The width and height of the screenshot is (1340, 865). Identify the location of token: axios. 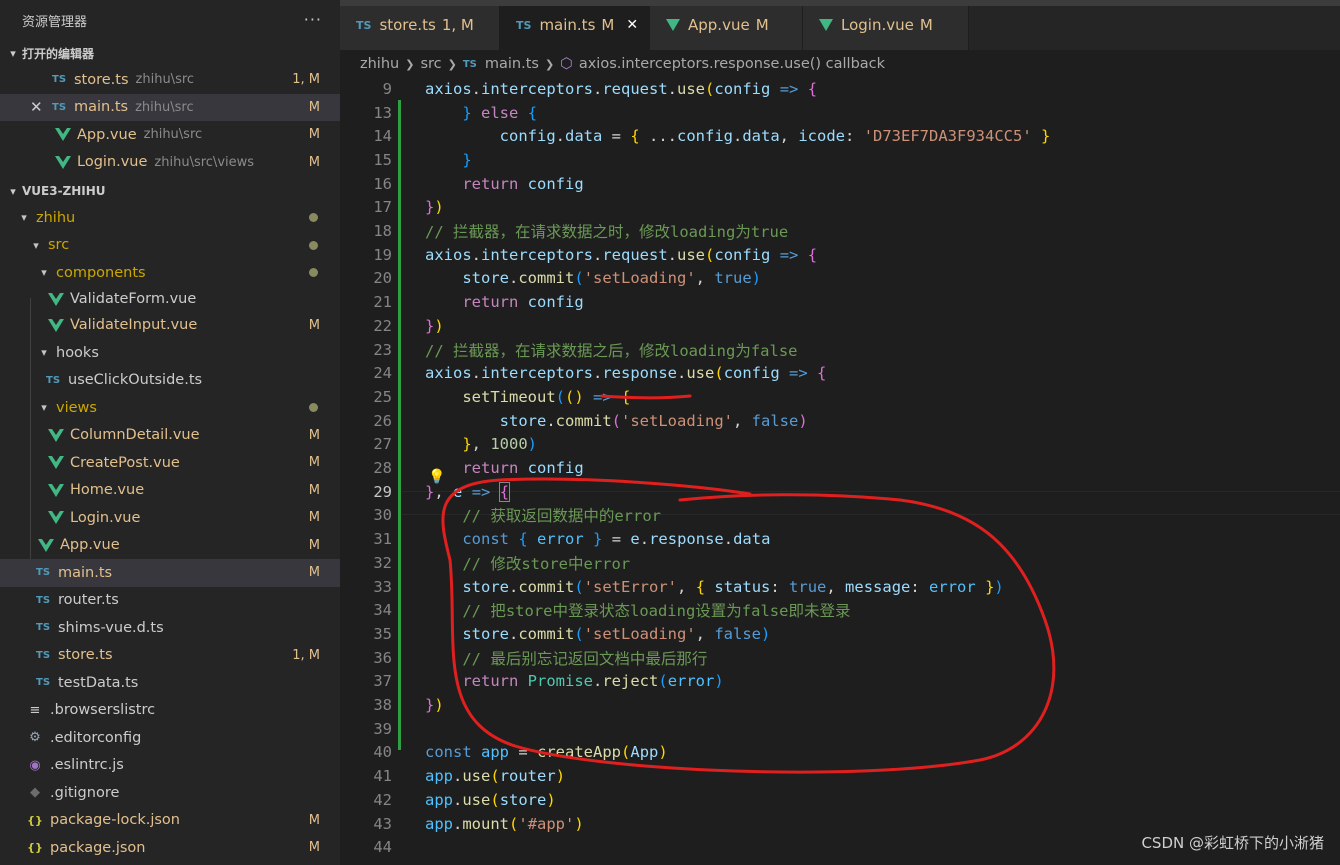
(448, 254).